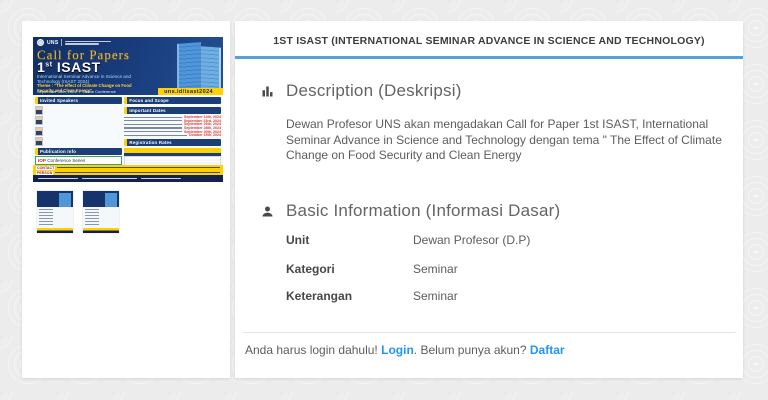  Describe the element at coordinates (267, 91) in the screenshot. I see `bar-chart-icon` at that location.